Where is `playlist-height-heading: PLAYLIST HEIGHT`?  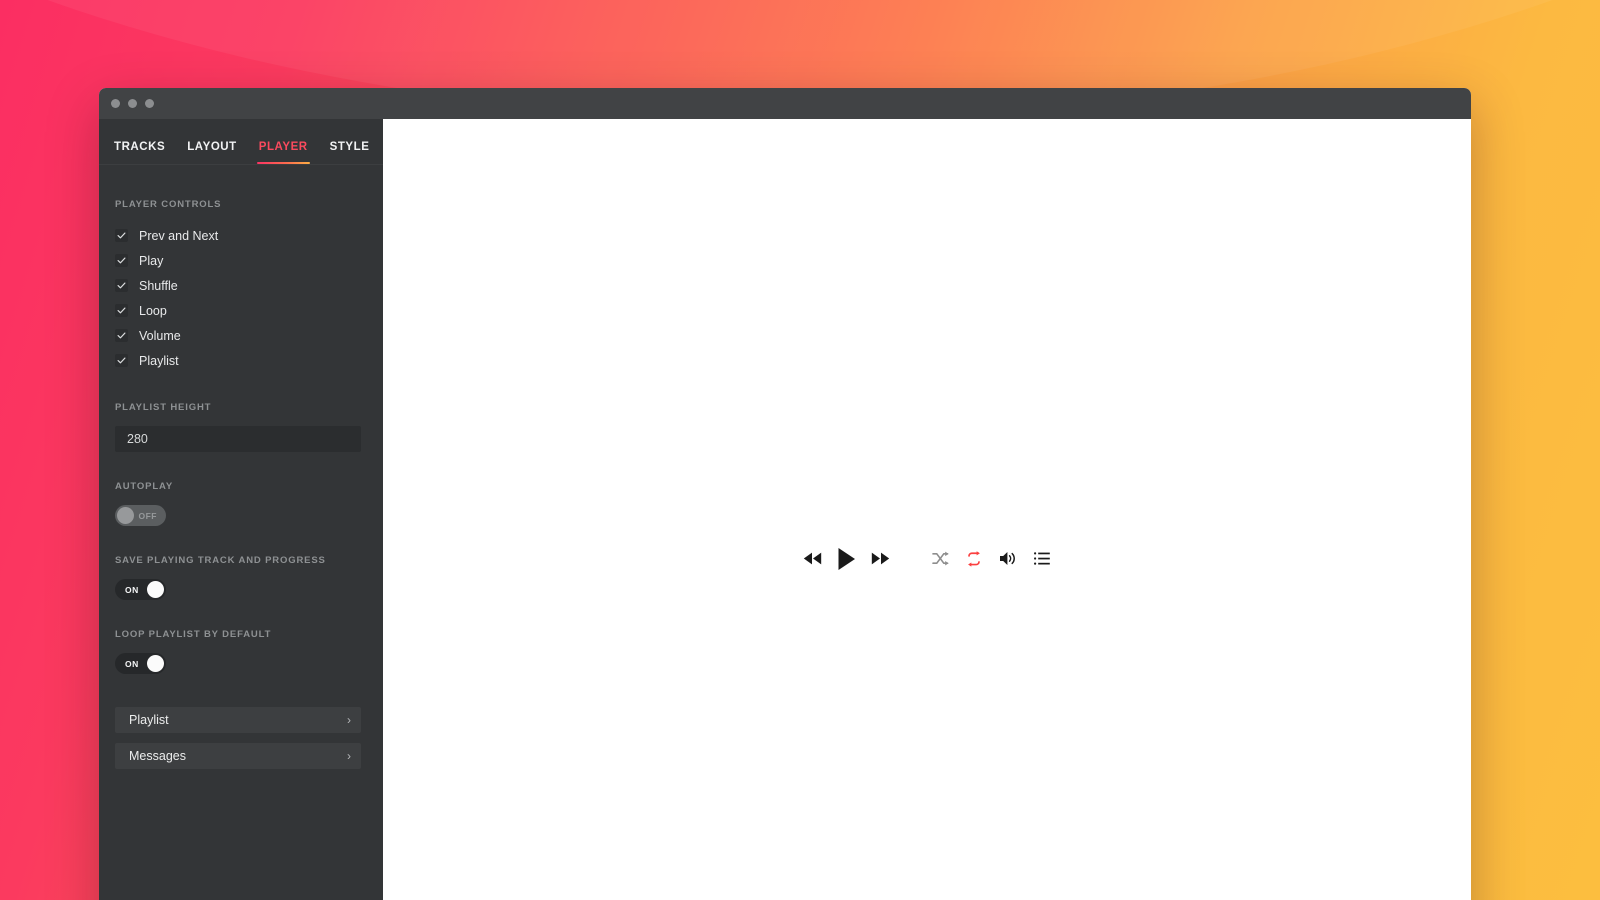 playlist-height-heading: PLAYLIST HEIGHT is located at coordinates (163, 407).